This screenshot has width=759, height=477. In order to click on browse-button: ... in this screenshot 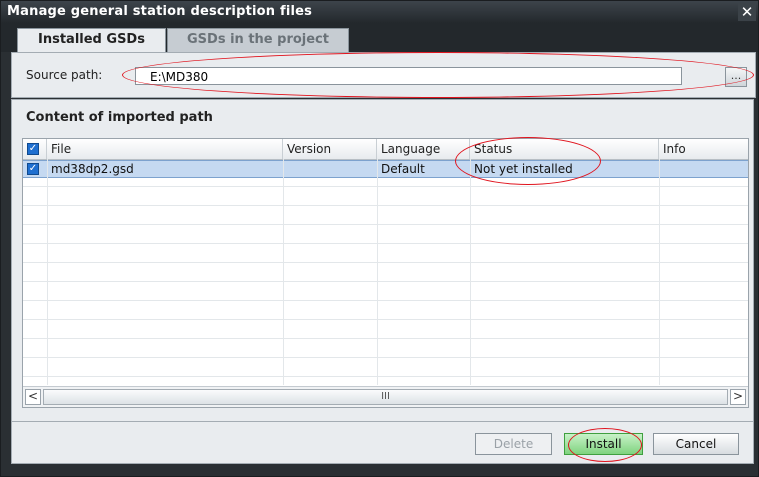, I will do `click(736, 77)`.